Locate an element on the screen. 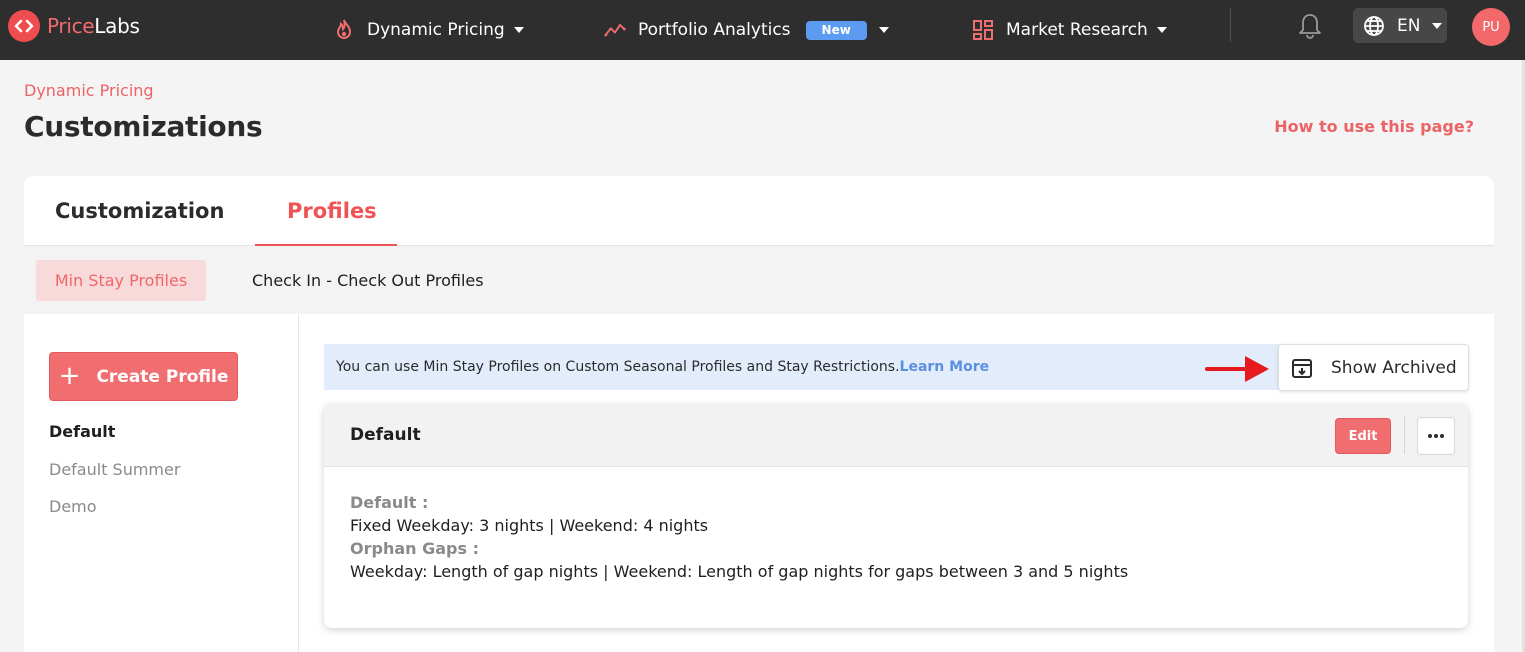 The image size is (1525, 652). nav-dynamic-pricing: Dynamic Pricing is located at coordinates (428, 30).